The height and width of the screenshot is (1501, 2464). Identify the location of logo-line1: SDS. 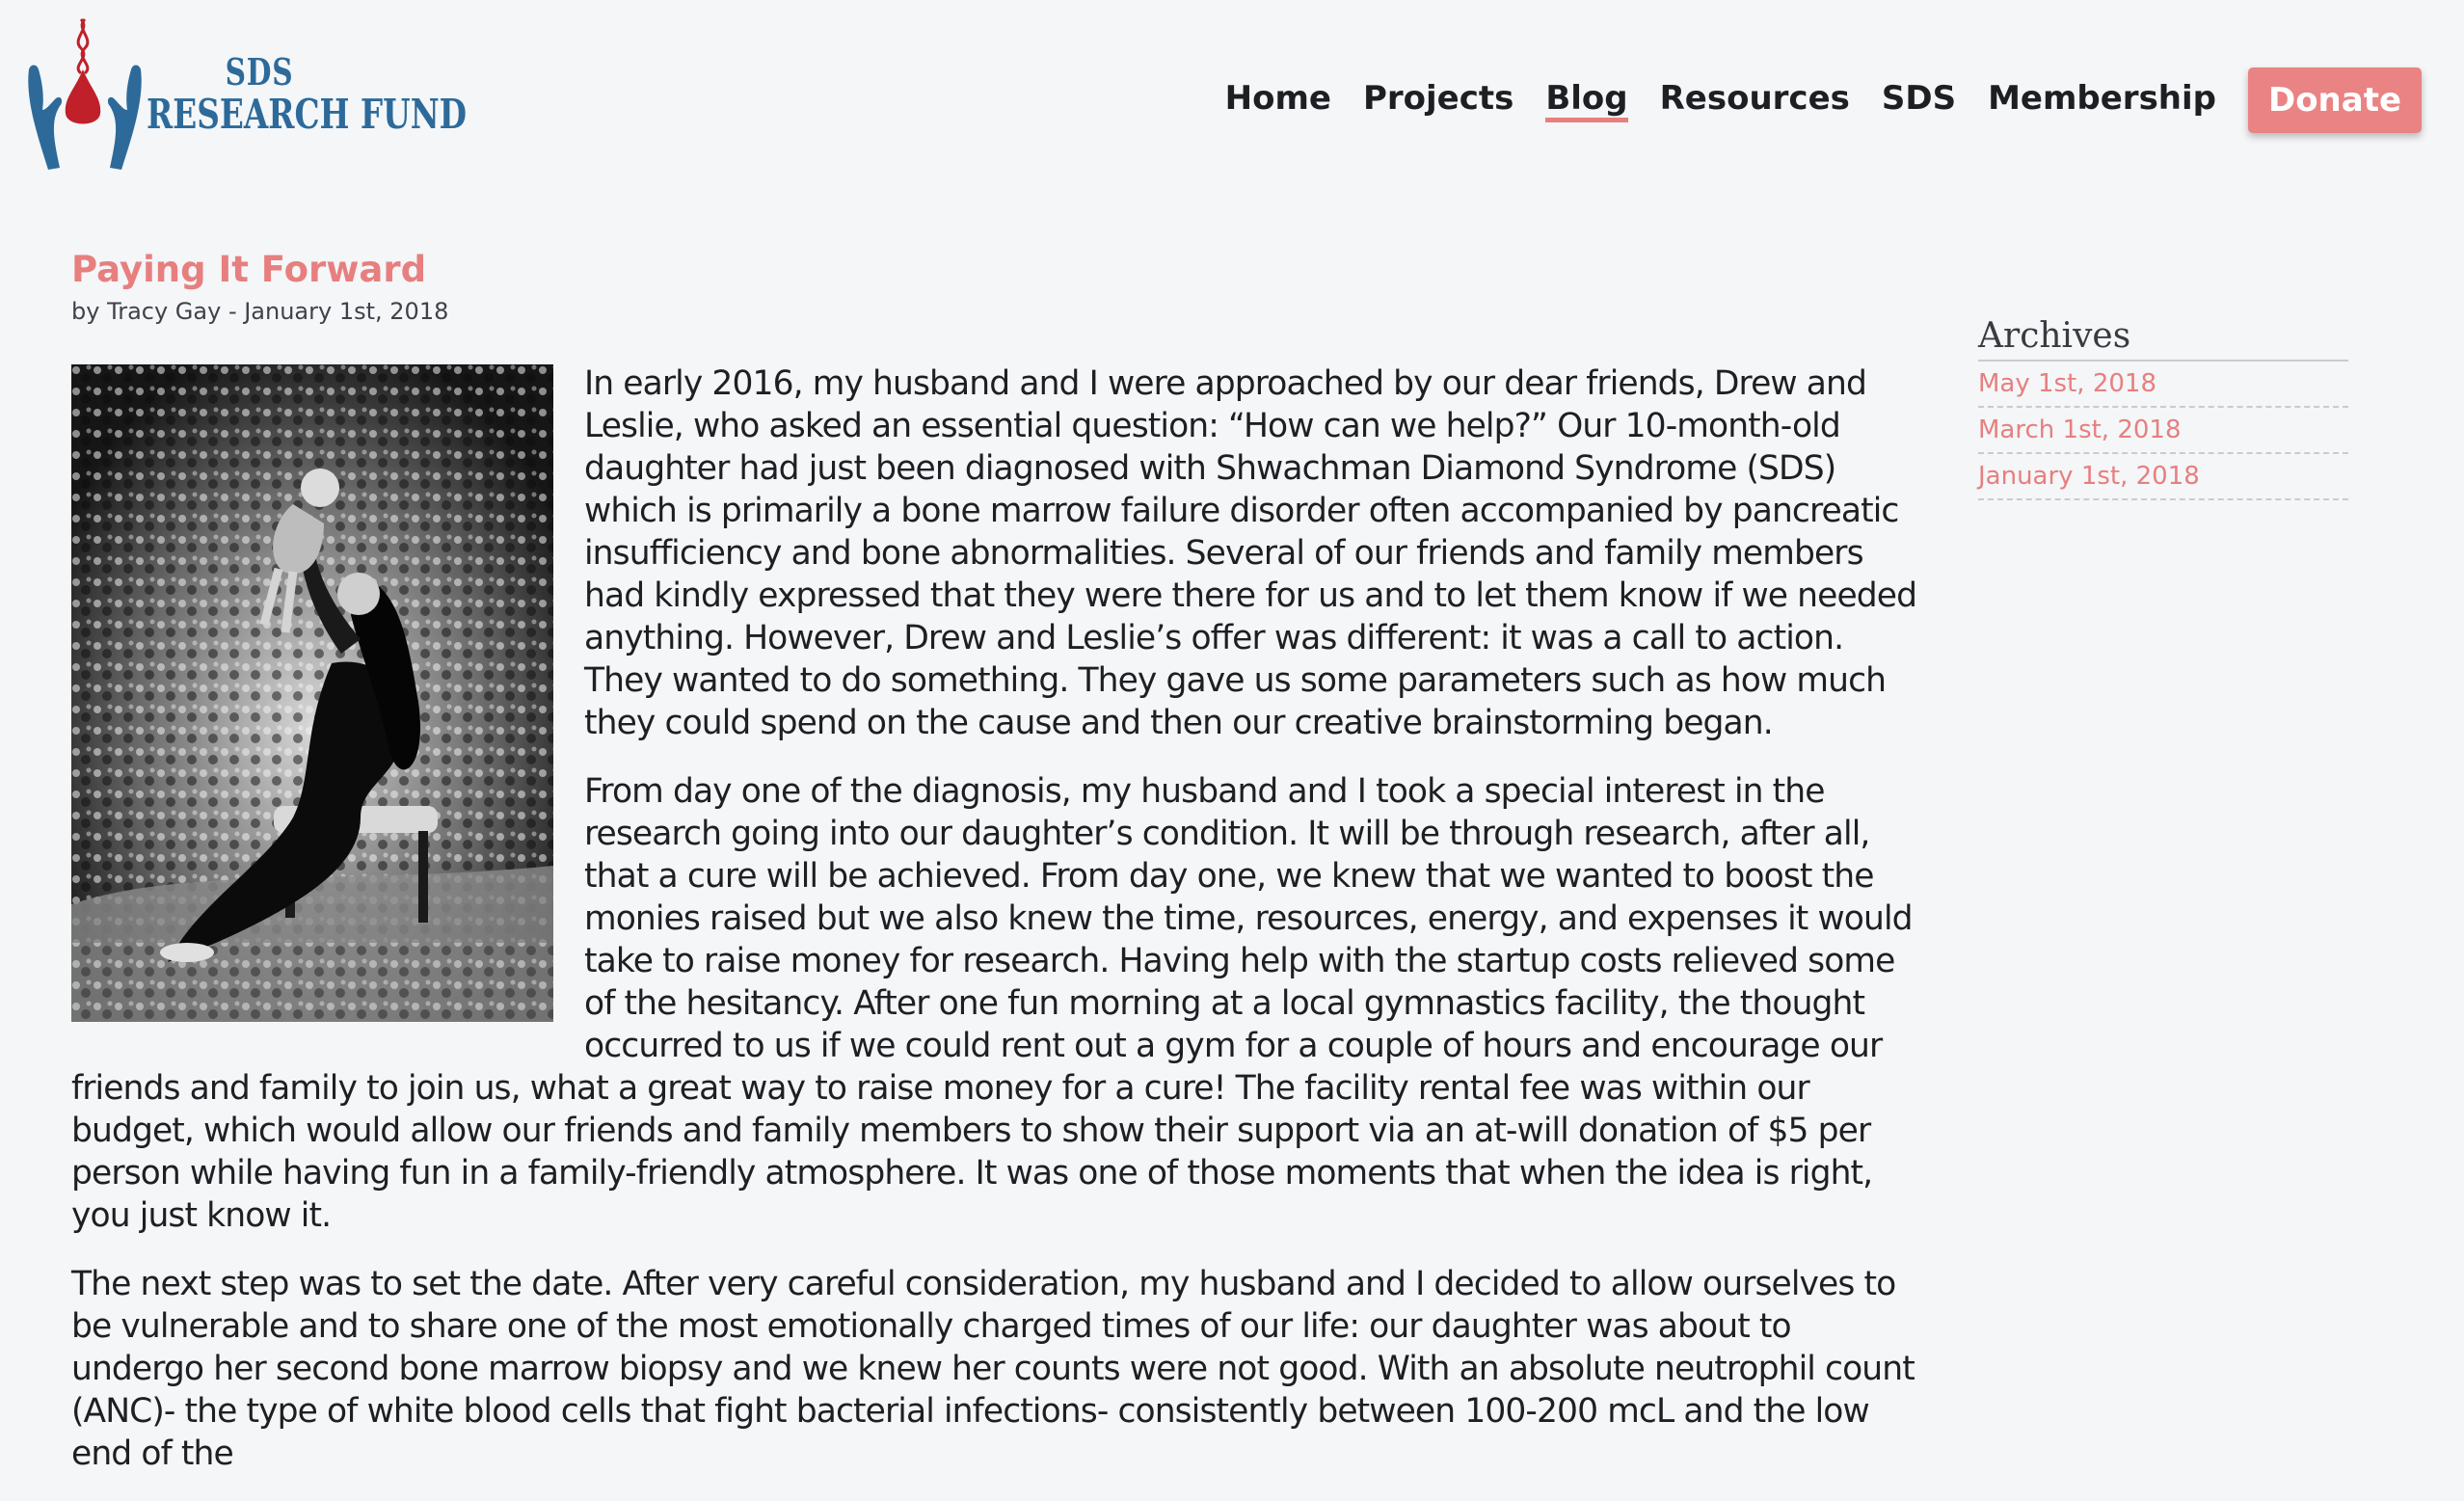
(260, 72).